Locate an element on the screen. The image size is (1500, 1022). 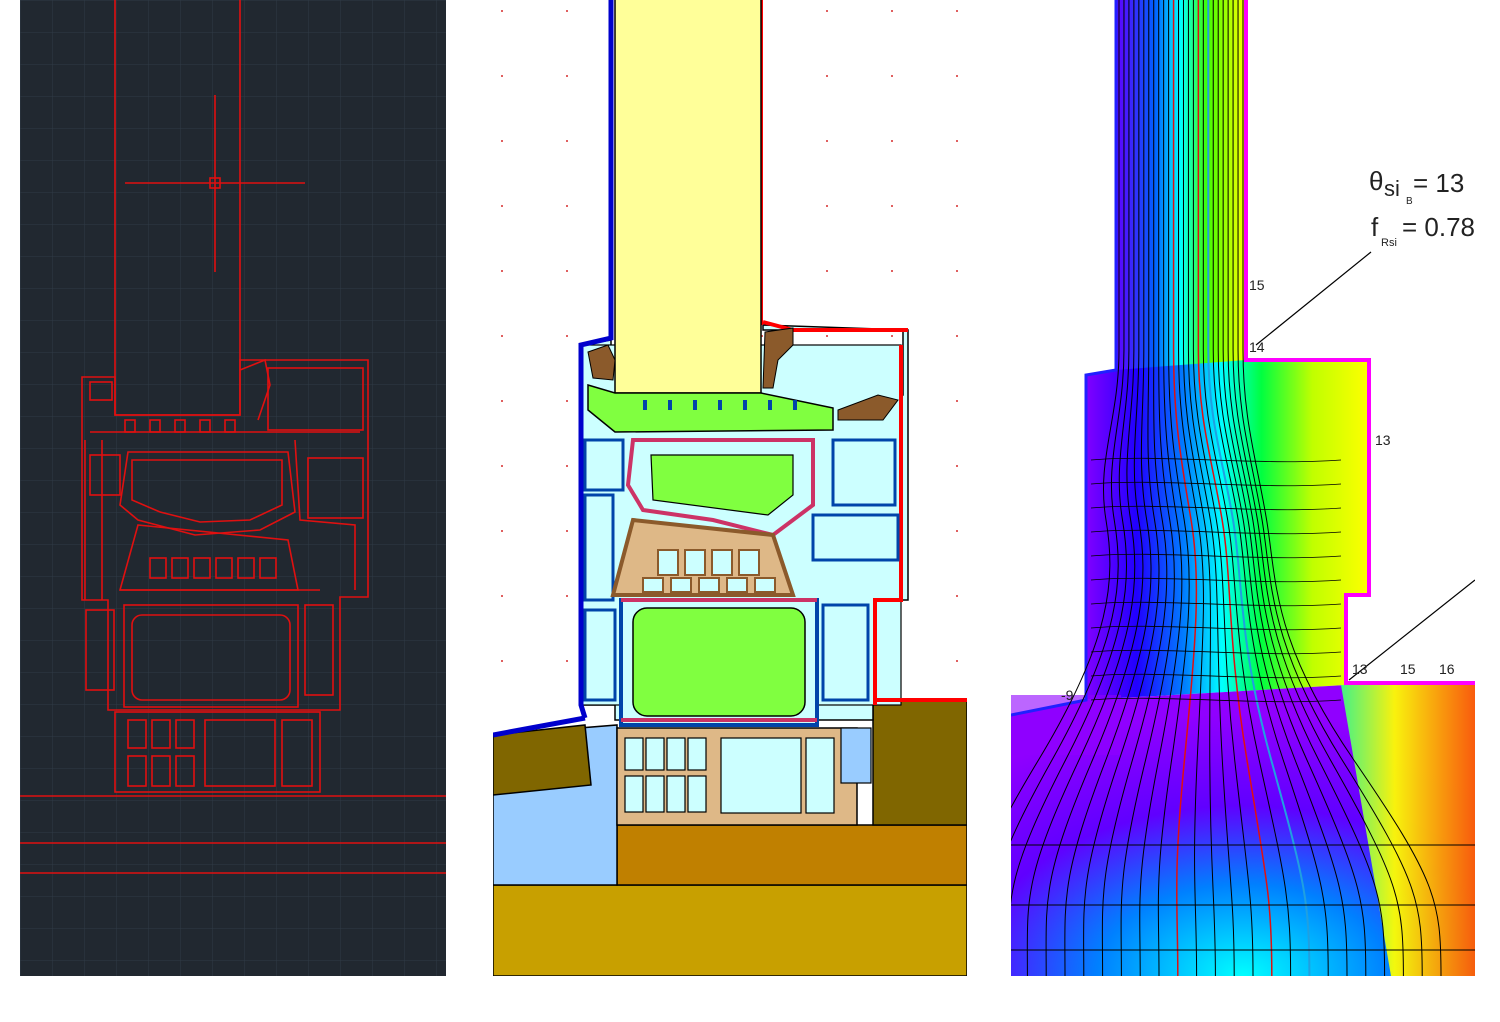
theta-subsubscript: B is located at coordinates (1409, 201).